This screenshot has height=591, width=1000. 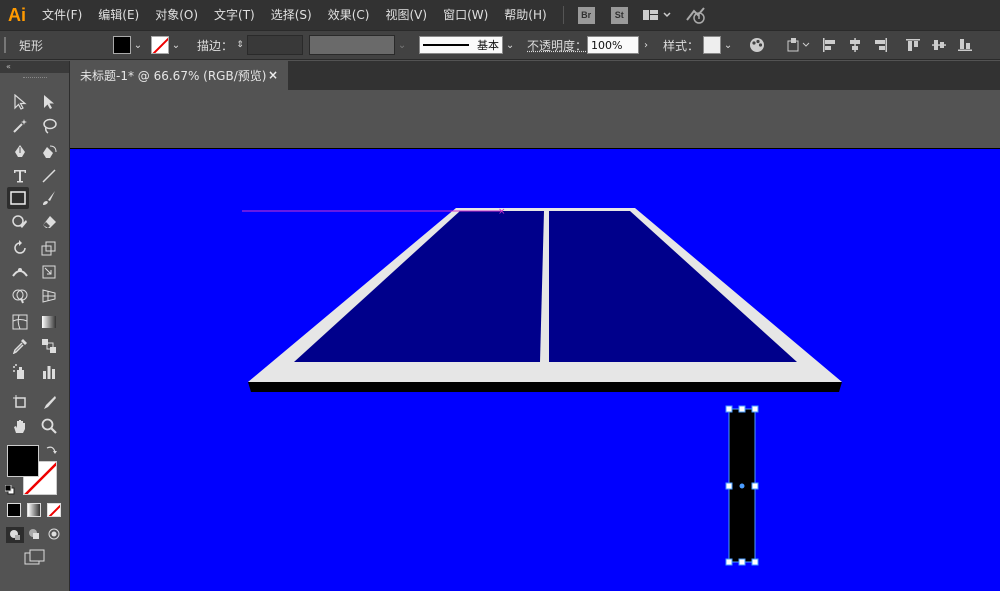 What do you see at coordinates (176, 15) in the screenshot?
I see `menu-object: 对象(O)` at bounding box center [176, 15].